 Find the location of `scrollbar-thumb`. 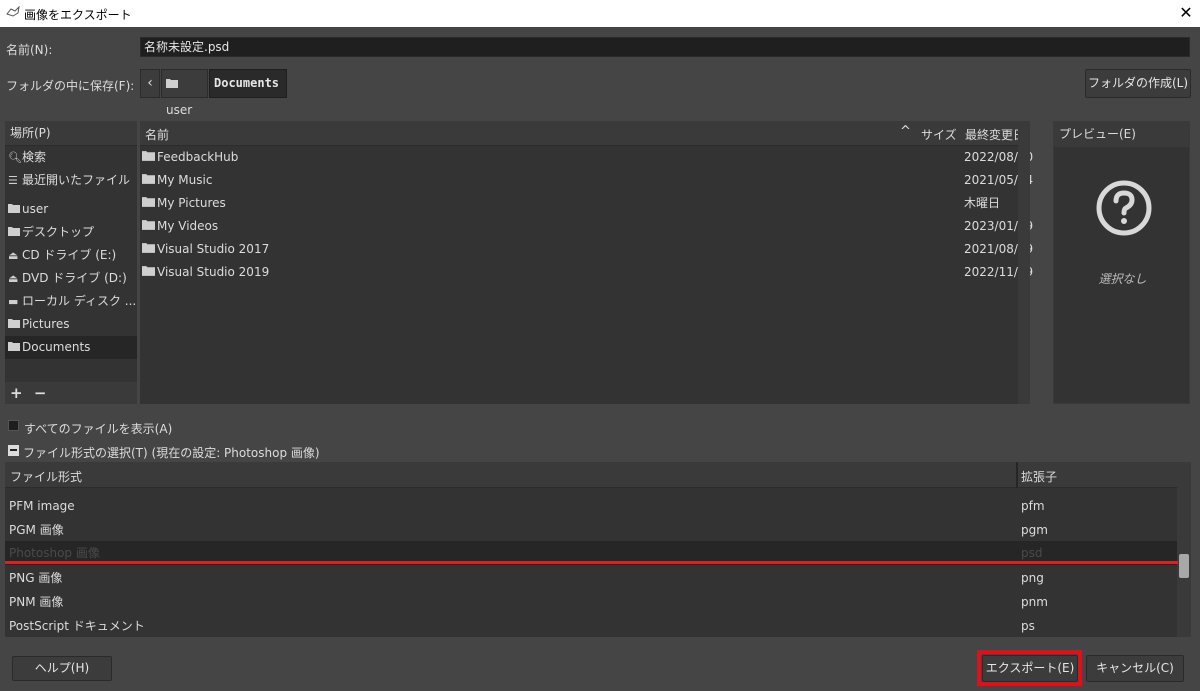

scrollbar-thumb is located at coordinates (1184, 566).